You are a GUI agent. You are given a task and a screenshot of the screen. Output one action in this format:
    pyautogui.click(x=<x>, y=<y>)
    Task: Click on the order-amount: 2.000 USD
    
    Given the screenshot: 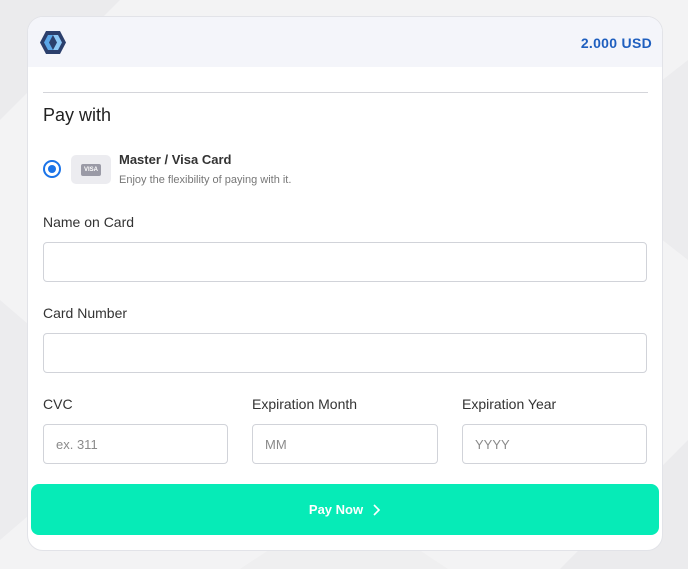 What is the action you would take?
    pyautogui.click(x=616, y=43)
    